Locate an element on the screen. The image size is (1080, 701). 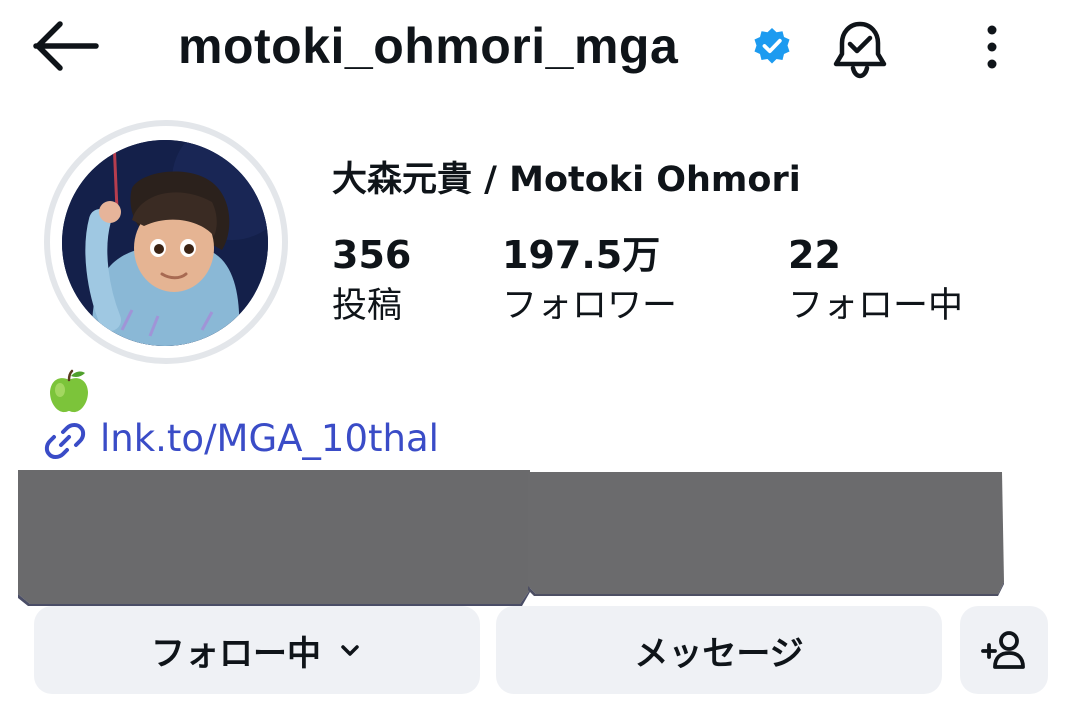
add-person-icon is located at coordinates (1003, 650).